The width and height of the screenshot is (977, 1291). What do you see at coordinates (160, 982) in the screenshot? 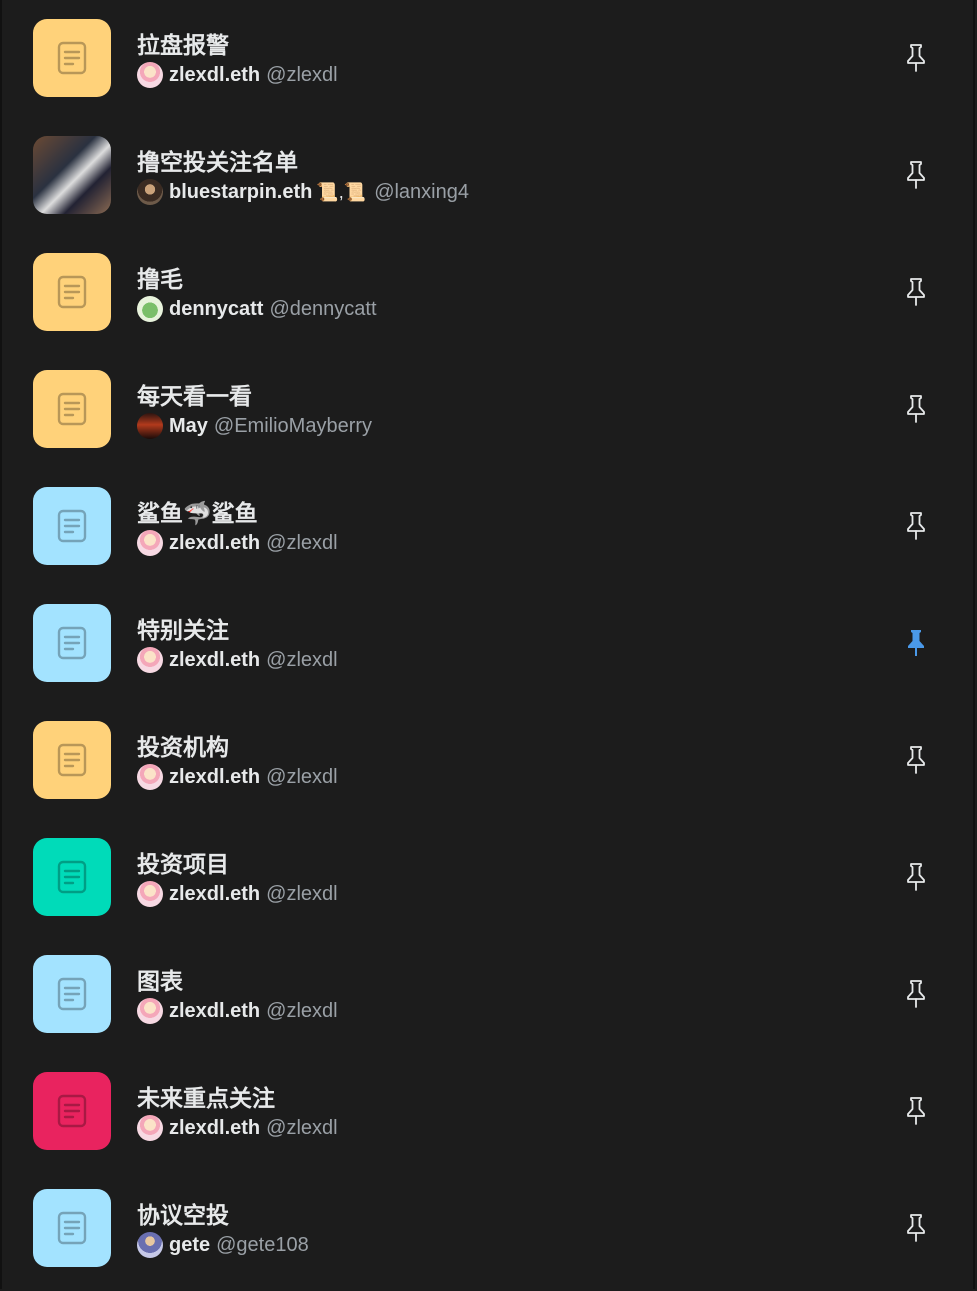
I see `list-title: 图表` at bounding box center [160, 982].